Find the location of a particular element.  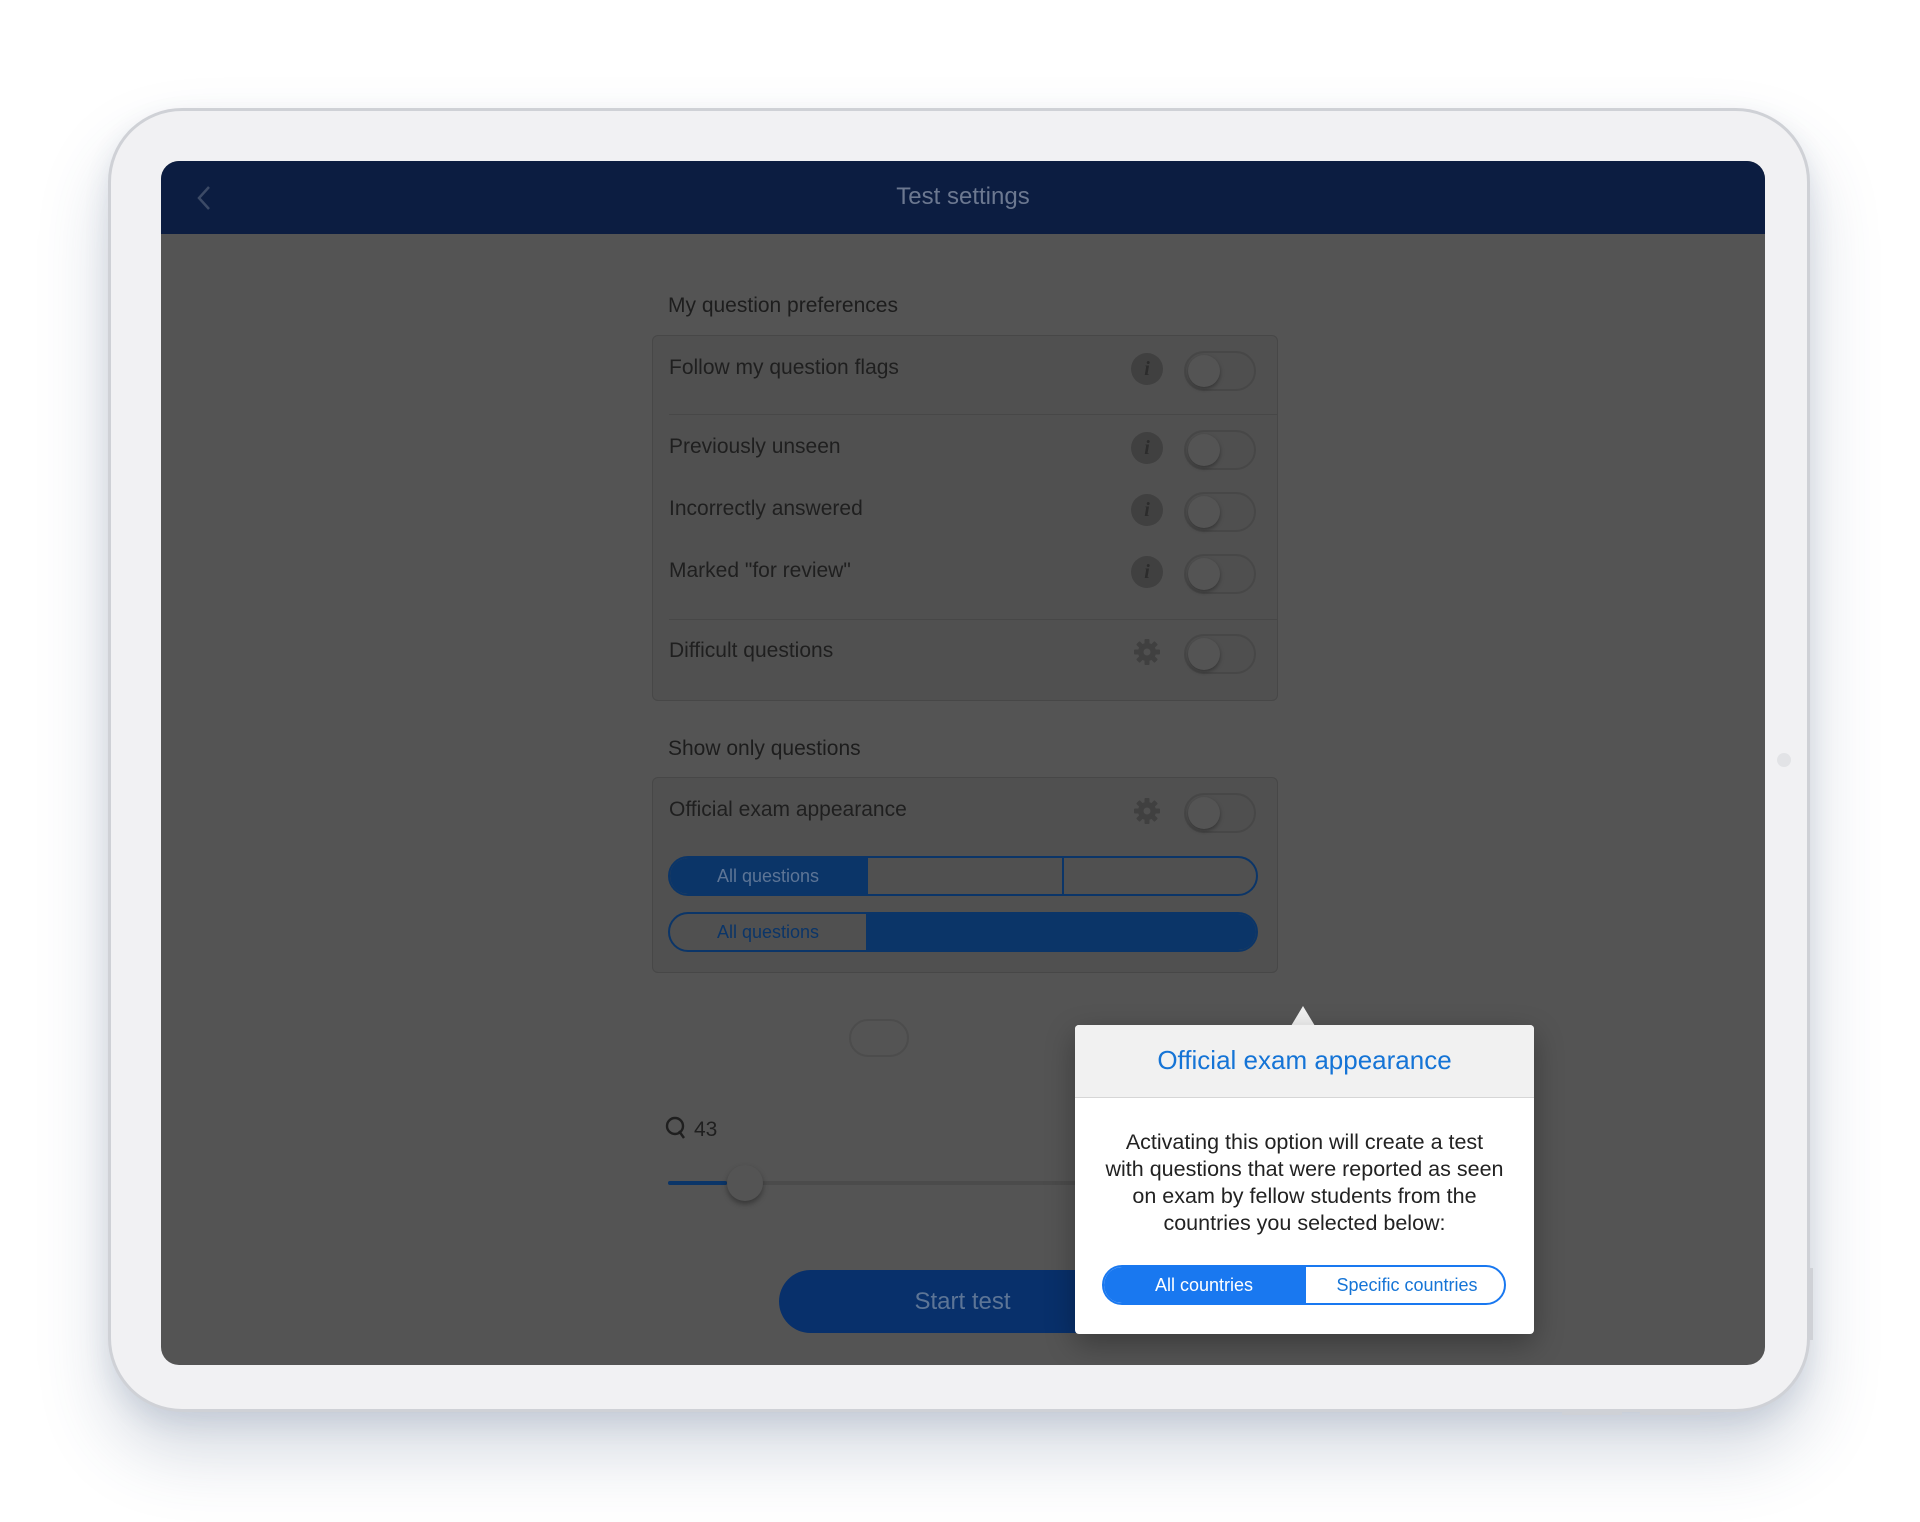

pref-row-unseen: Previously unseen i is located at coordinates (965, 448).